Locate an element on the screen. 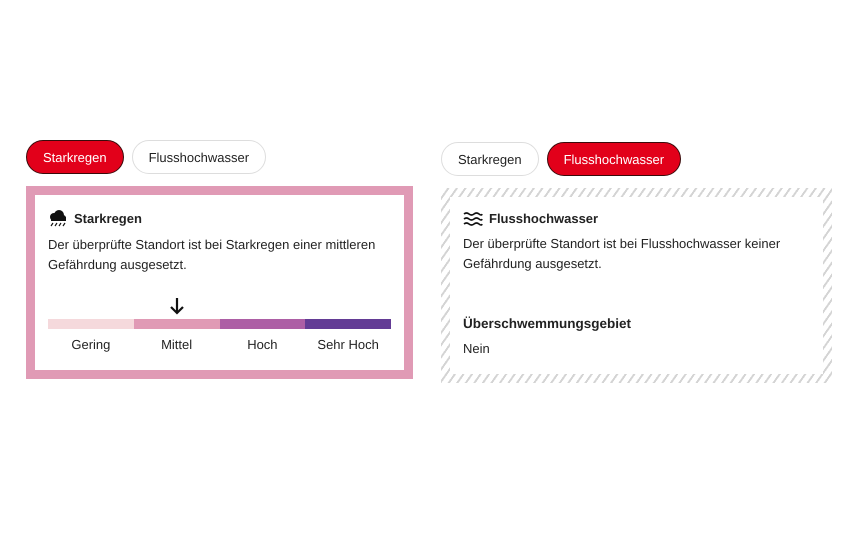  scale-label: Gering is located at coordinates (91, 344).